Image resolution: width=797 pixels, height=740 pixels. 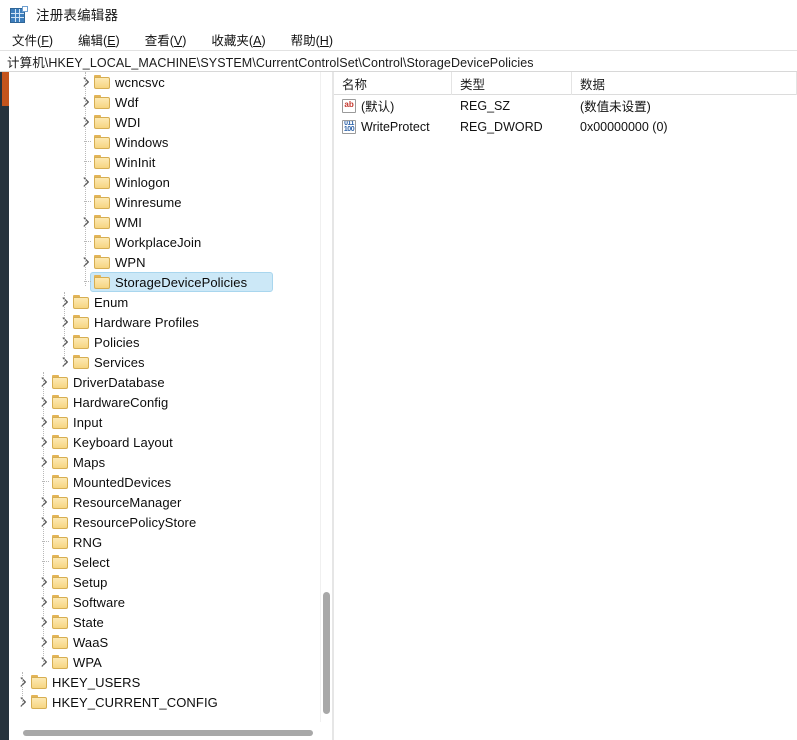 What do you see at coordinates (326, 653) in the screenshot?
I see `tree-vertical-scroll-thumb` at bounding box center [326, 653].